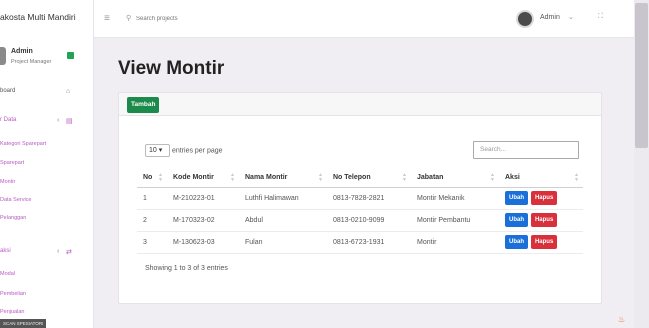  I want to click on sidebar-item-pelanggan: Pelanggan, so click(46, 221).